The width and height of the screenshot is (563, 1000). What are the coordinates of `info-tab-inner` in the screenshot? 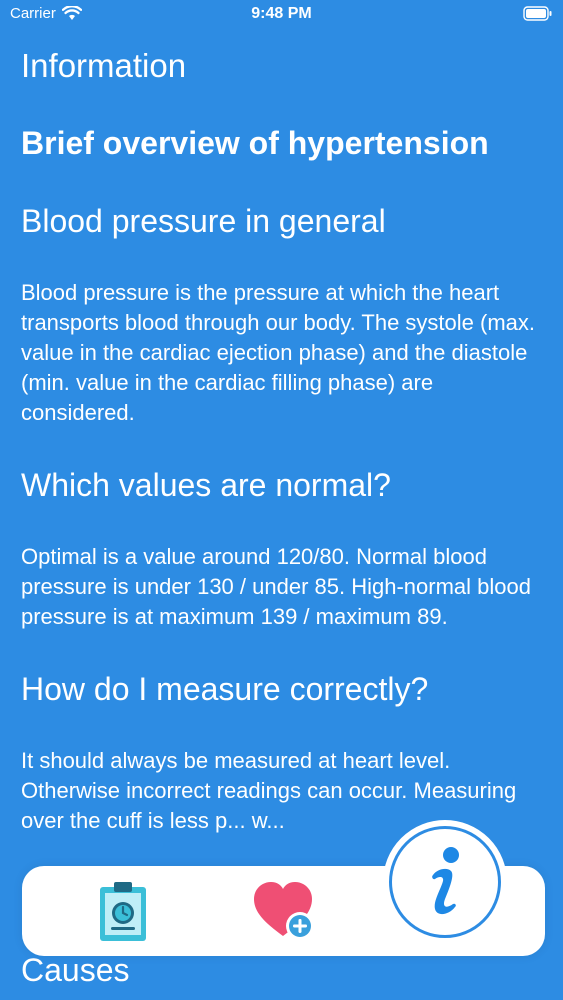 It's located at (445, 882).